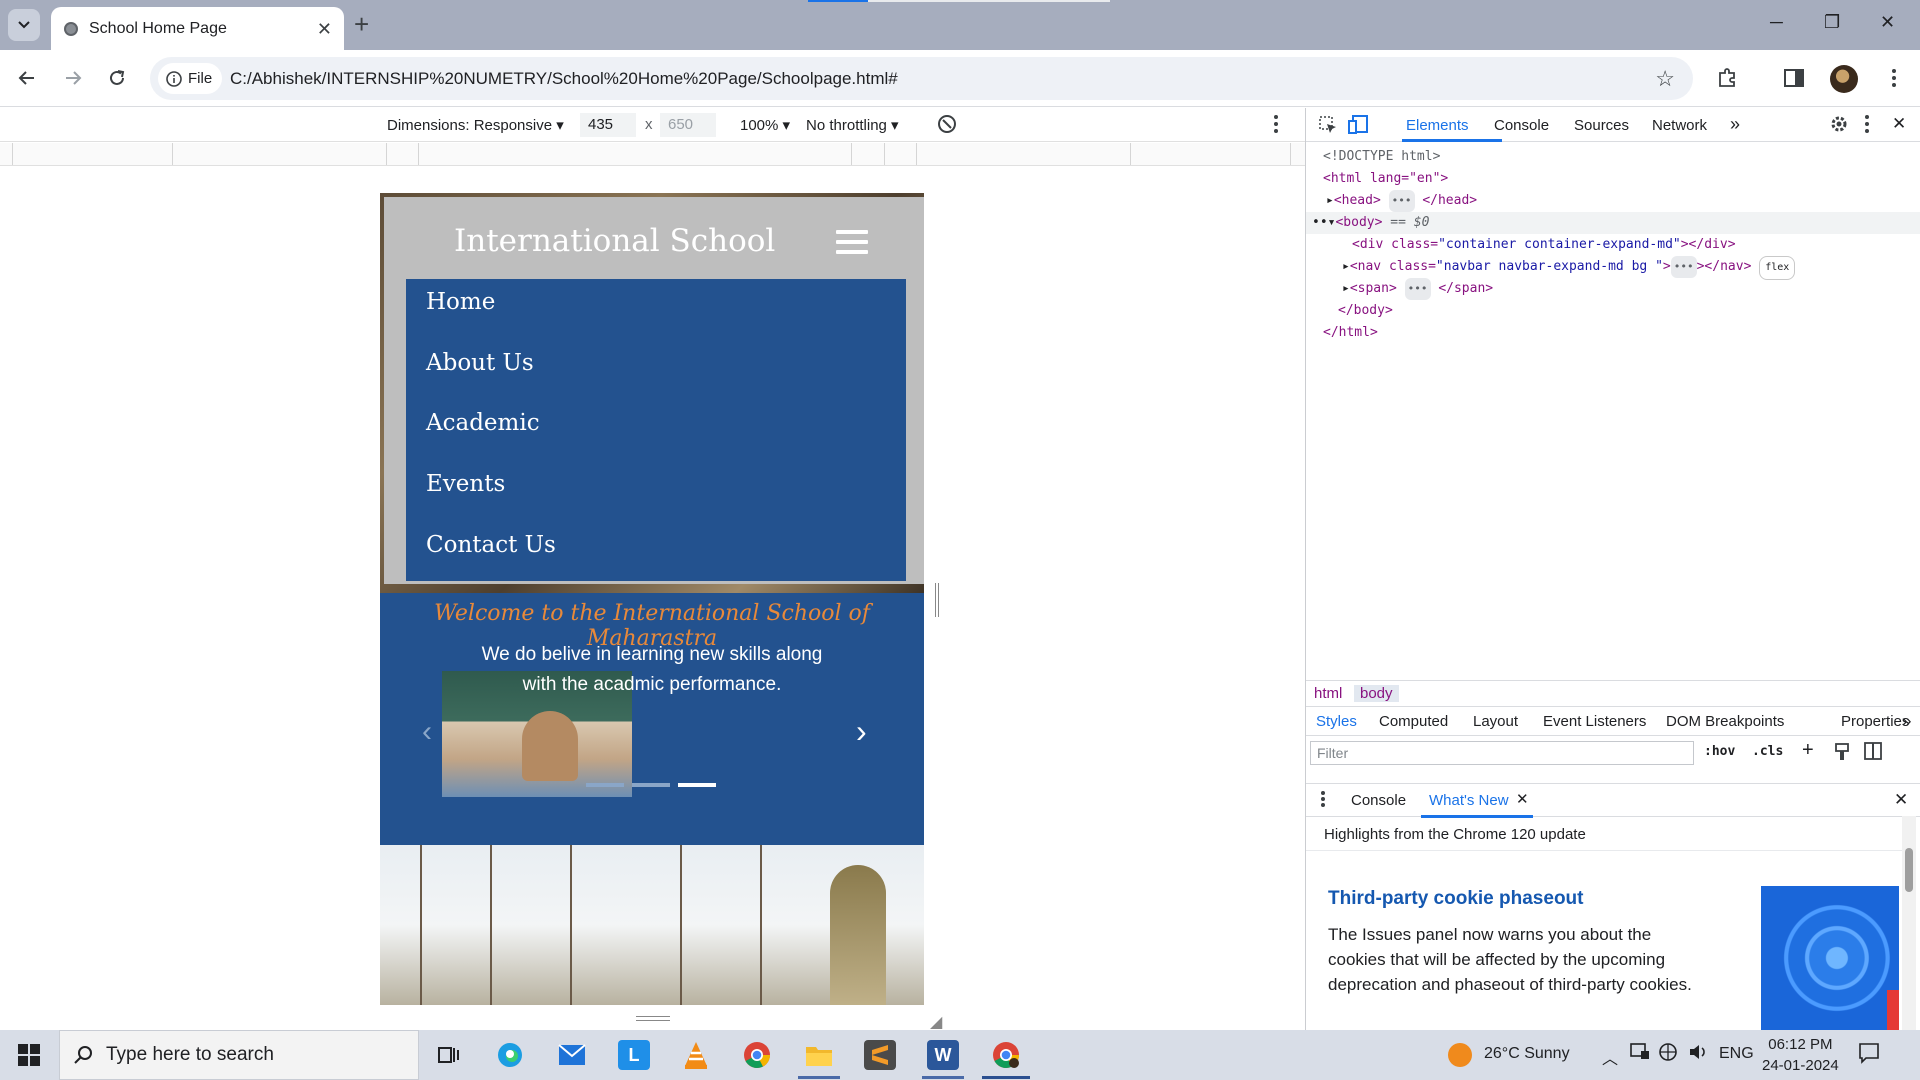  Describe the element at coordinates (1794, 78) in the screenshot. I see `side-panel-button` at that location.